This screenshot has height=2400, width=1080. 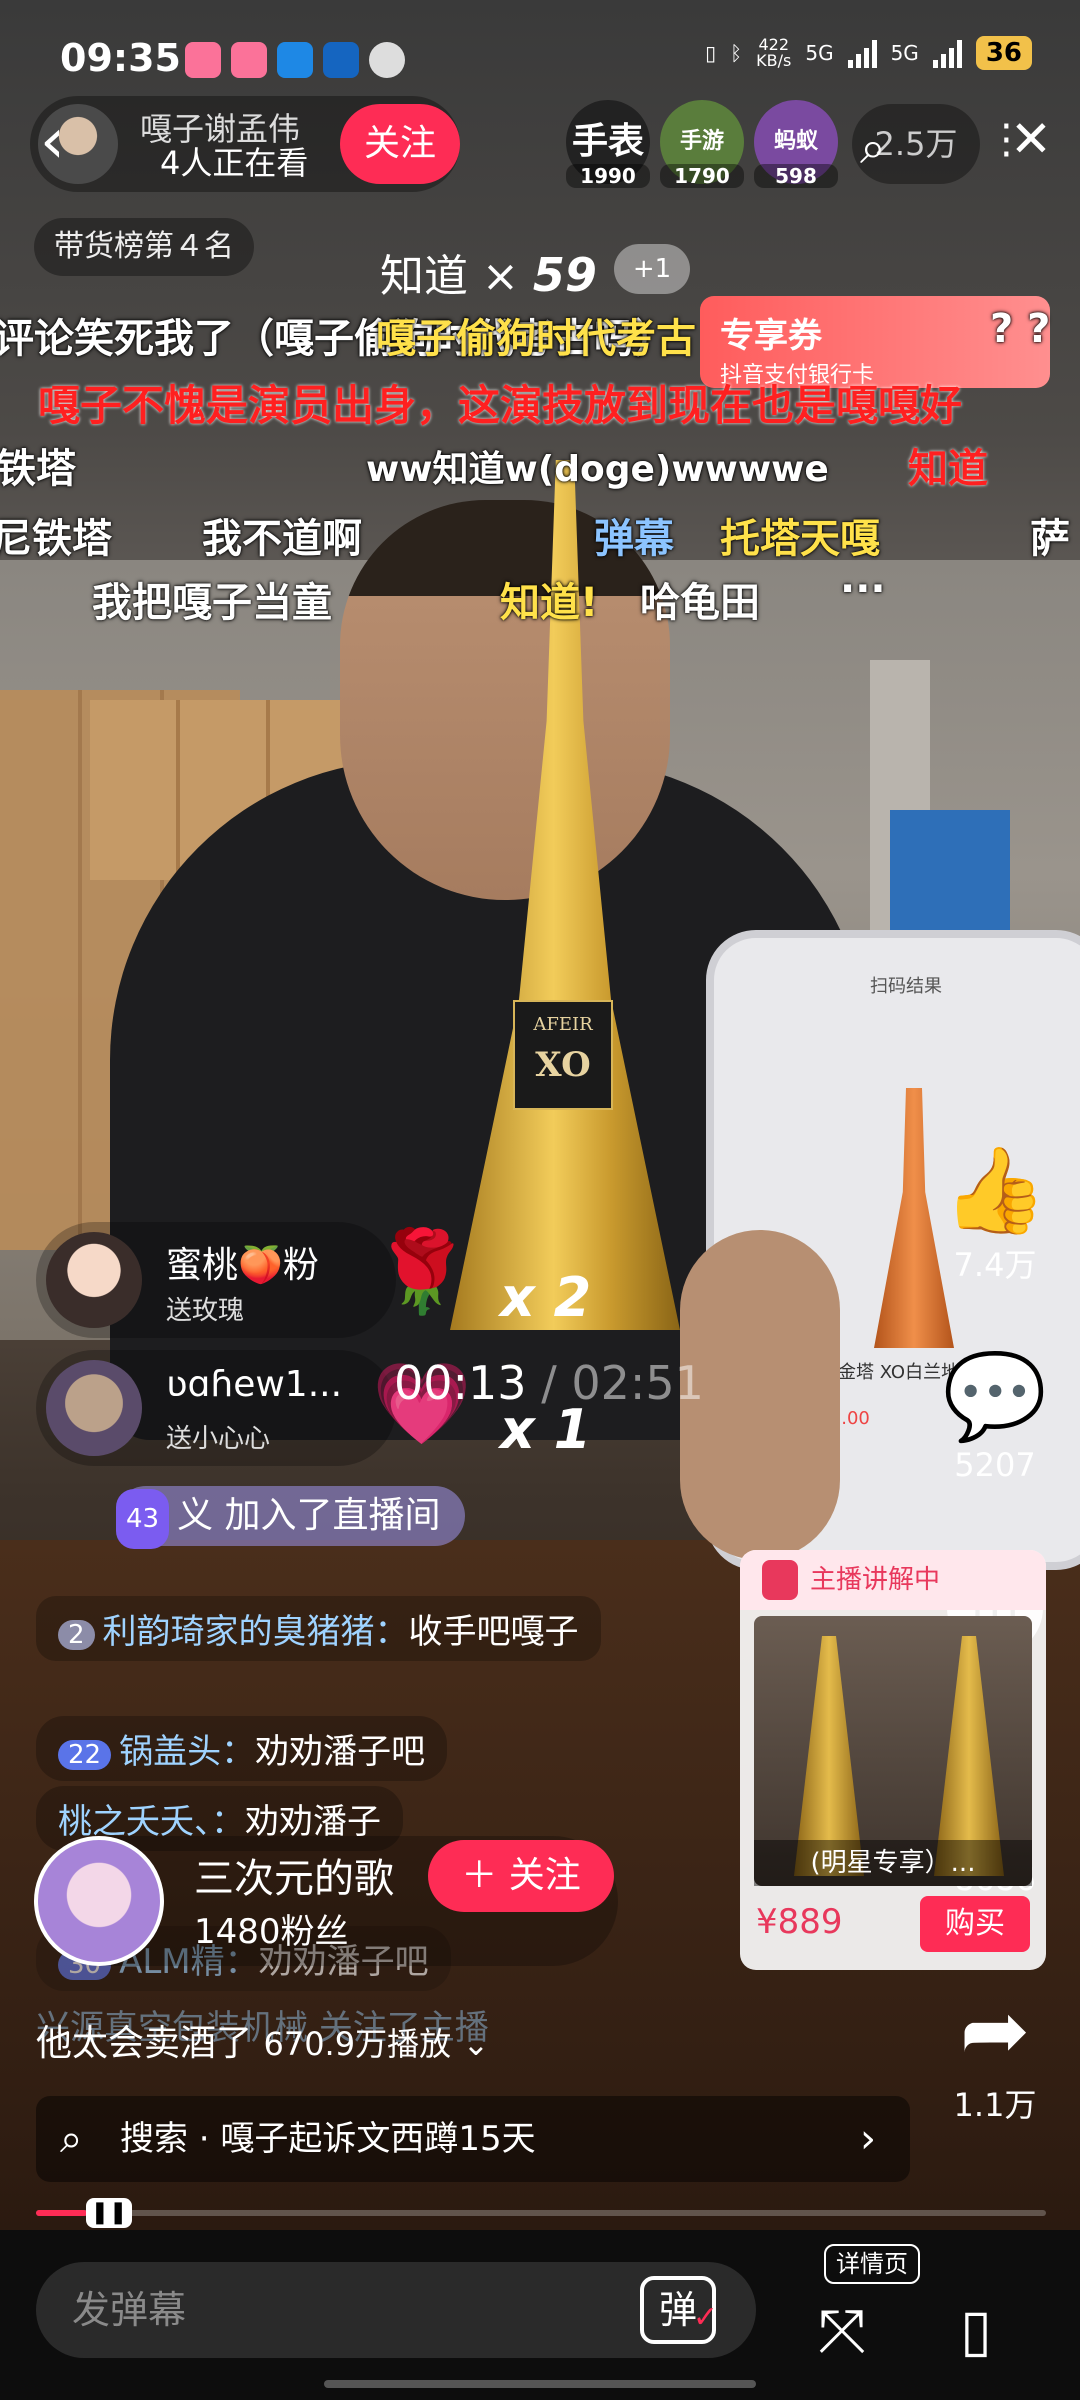 I want to click on danmaku: 嘎子不愧是演员出身，这演技放到现在也是嘎嘎好, so click(x=500, y=405).